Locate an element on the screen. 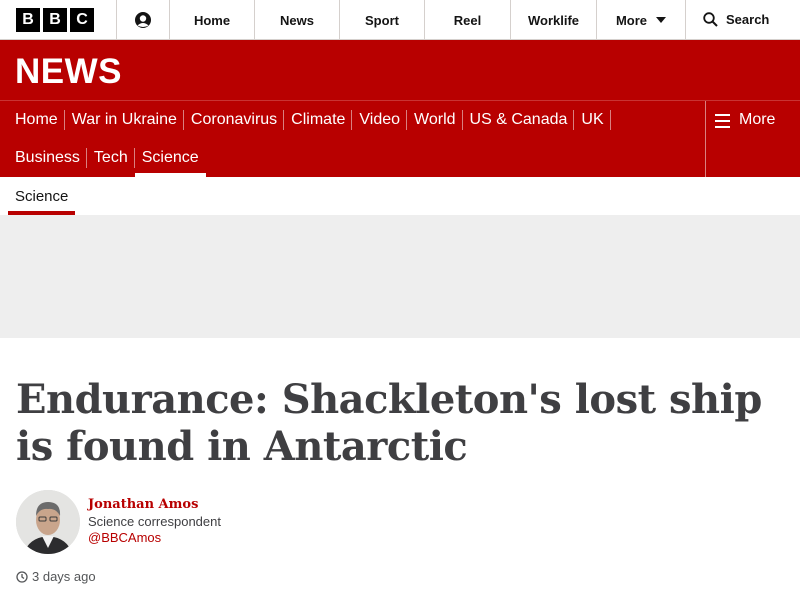 The height and width of the screenshot is (600, 800). bbc-logo: B B C is located at coordinates (58, 20).